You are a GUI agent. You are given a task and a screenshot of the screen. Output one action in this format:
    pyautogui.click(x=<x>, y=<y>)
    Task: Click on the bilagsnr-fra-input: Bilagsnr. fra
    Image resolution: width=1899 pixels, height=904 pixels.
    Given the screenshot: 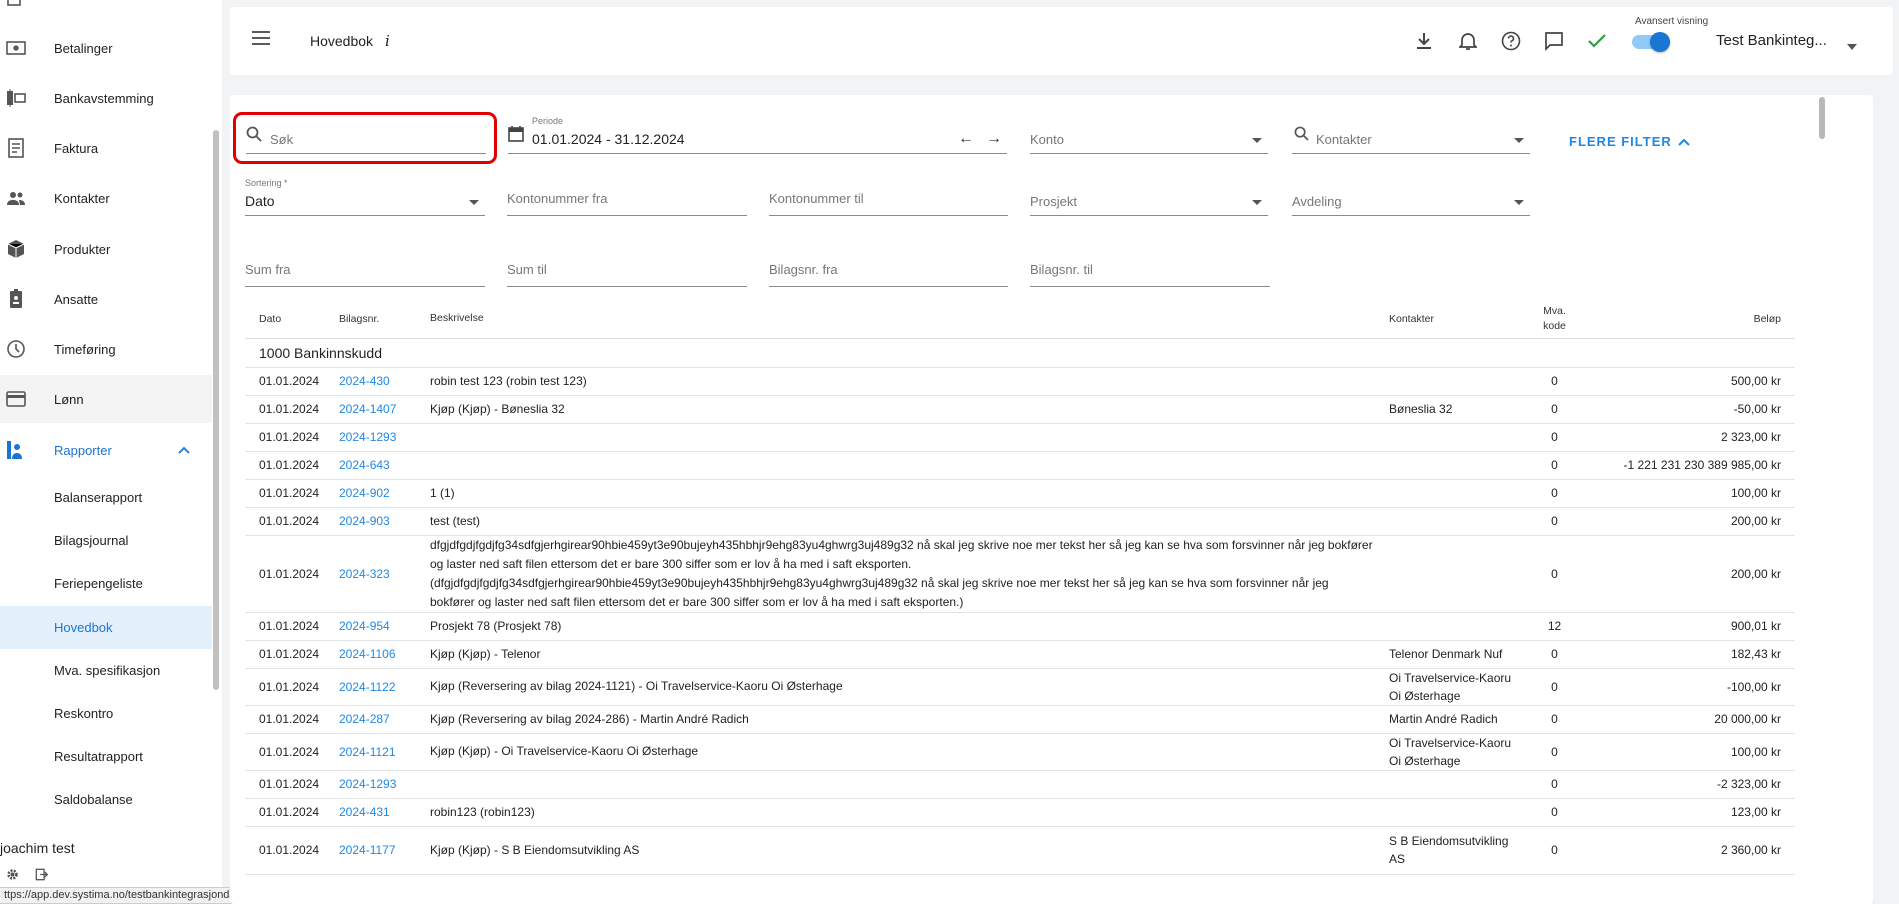 What is the action you would take?
    pyautogui.click(x=888, y=272)
    